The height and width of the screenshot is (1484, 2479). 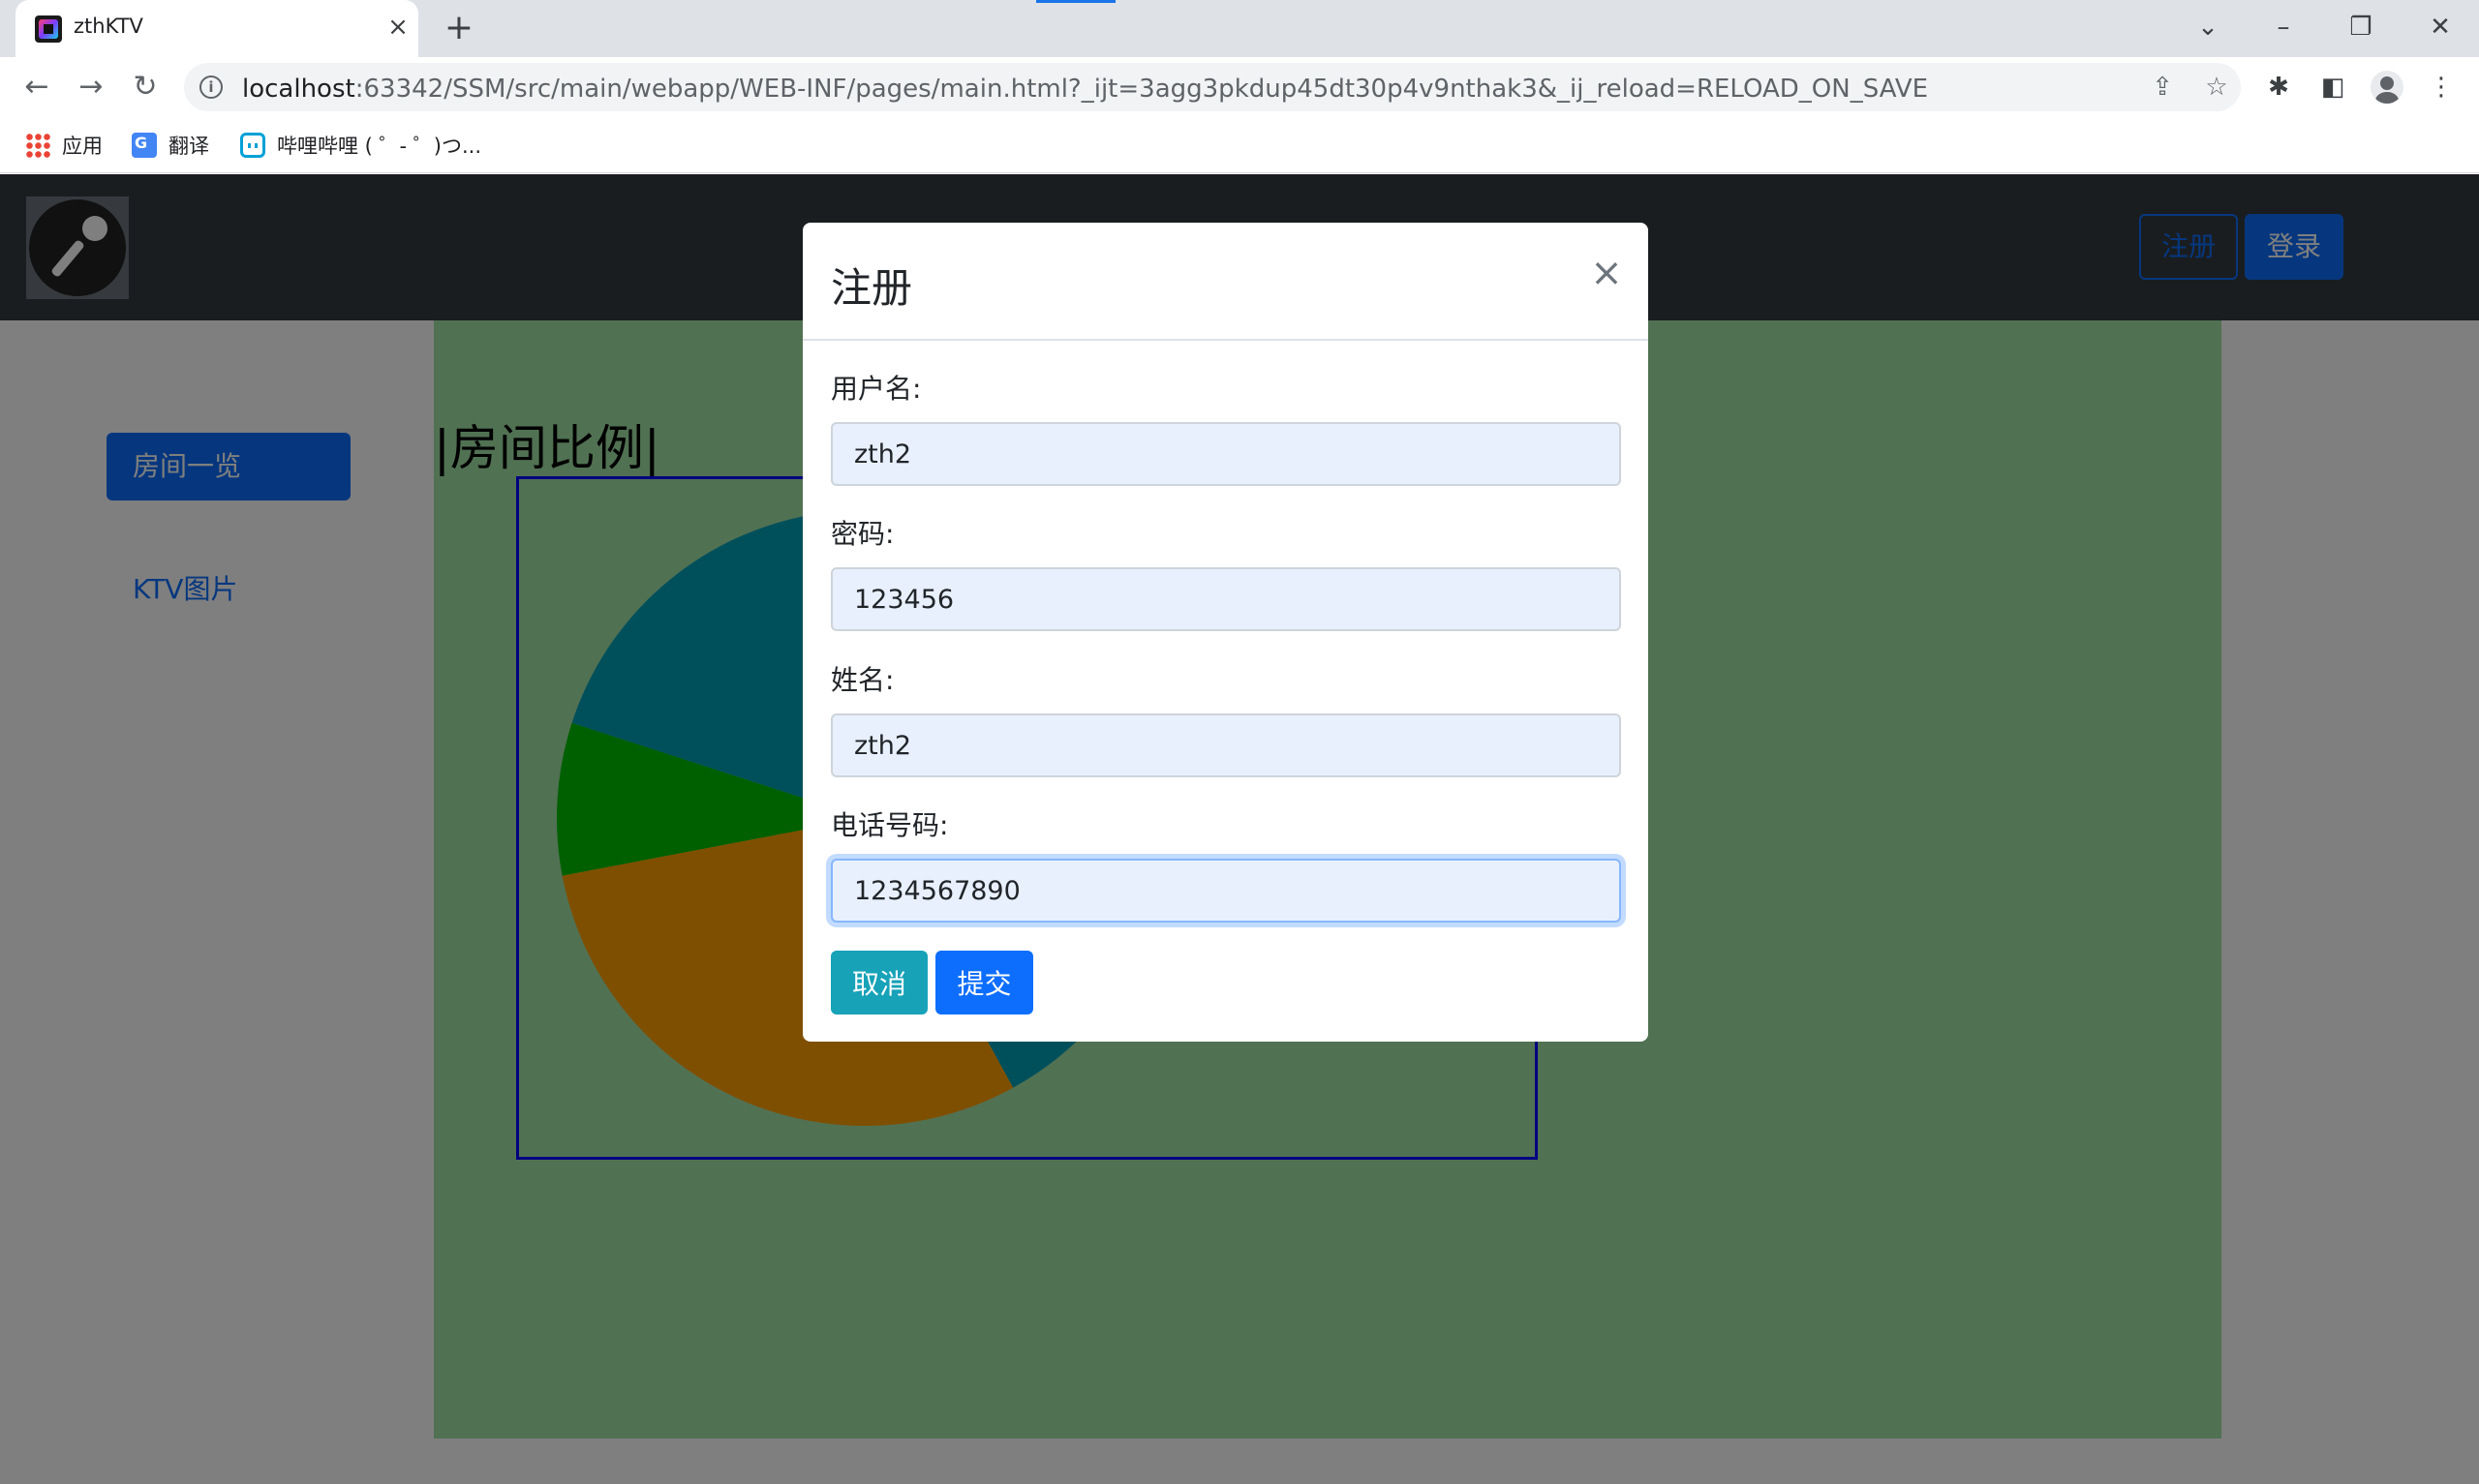 What do you see at coordinates (48, 29) in the screenshot?
I see `jetbrains-favicon-icon` at bounding box center [48, 29].